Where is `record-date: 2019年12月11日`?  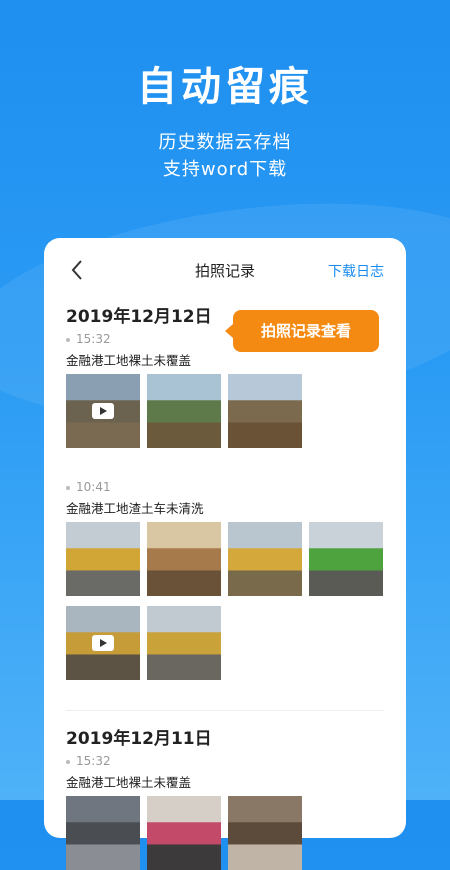 record-date: 2019年12月11日 is located at coordinates (139, 739).